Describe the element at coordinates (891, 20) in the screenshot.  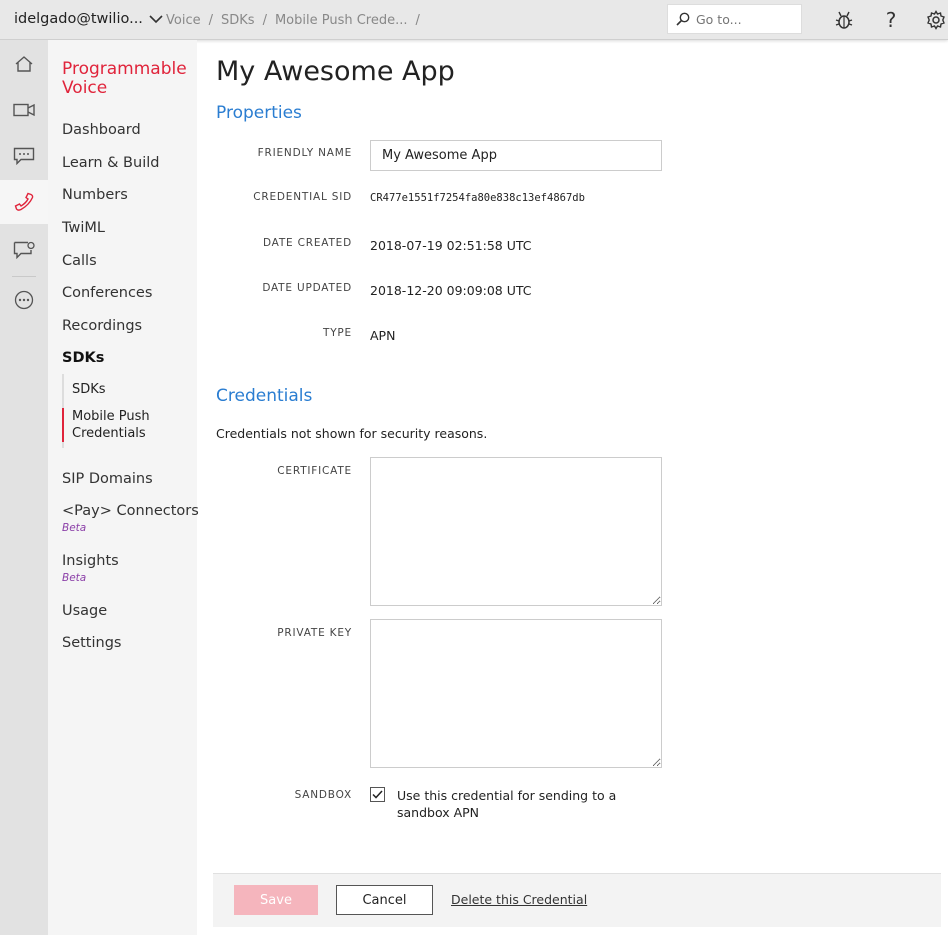
I see `help-icon: ?` at that location.